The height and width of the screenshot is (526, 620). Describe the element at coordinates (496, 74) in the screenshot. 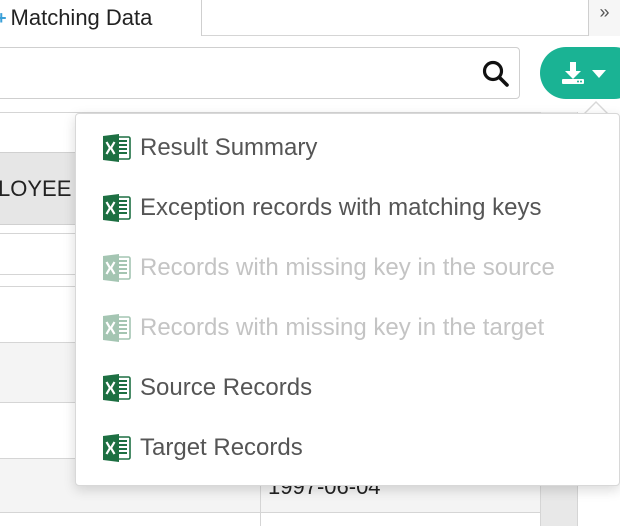

I see `search-icon` at that location.